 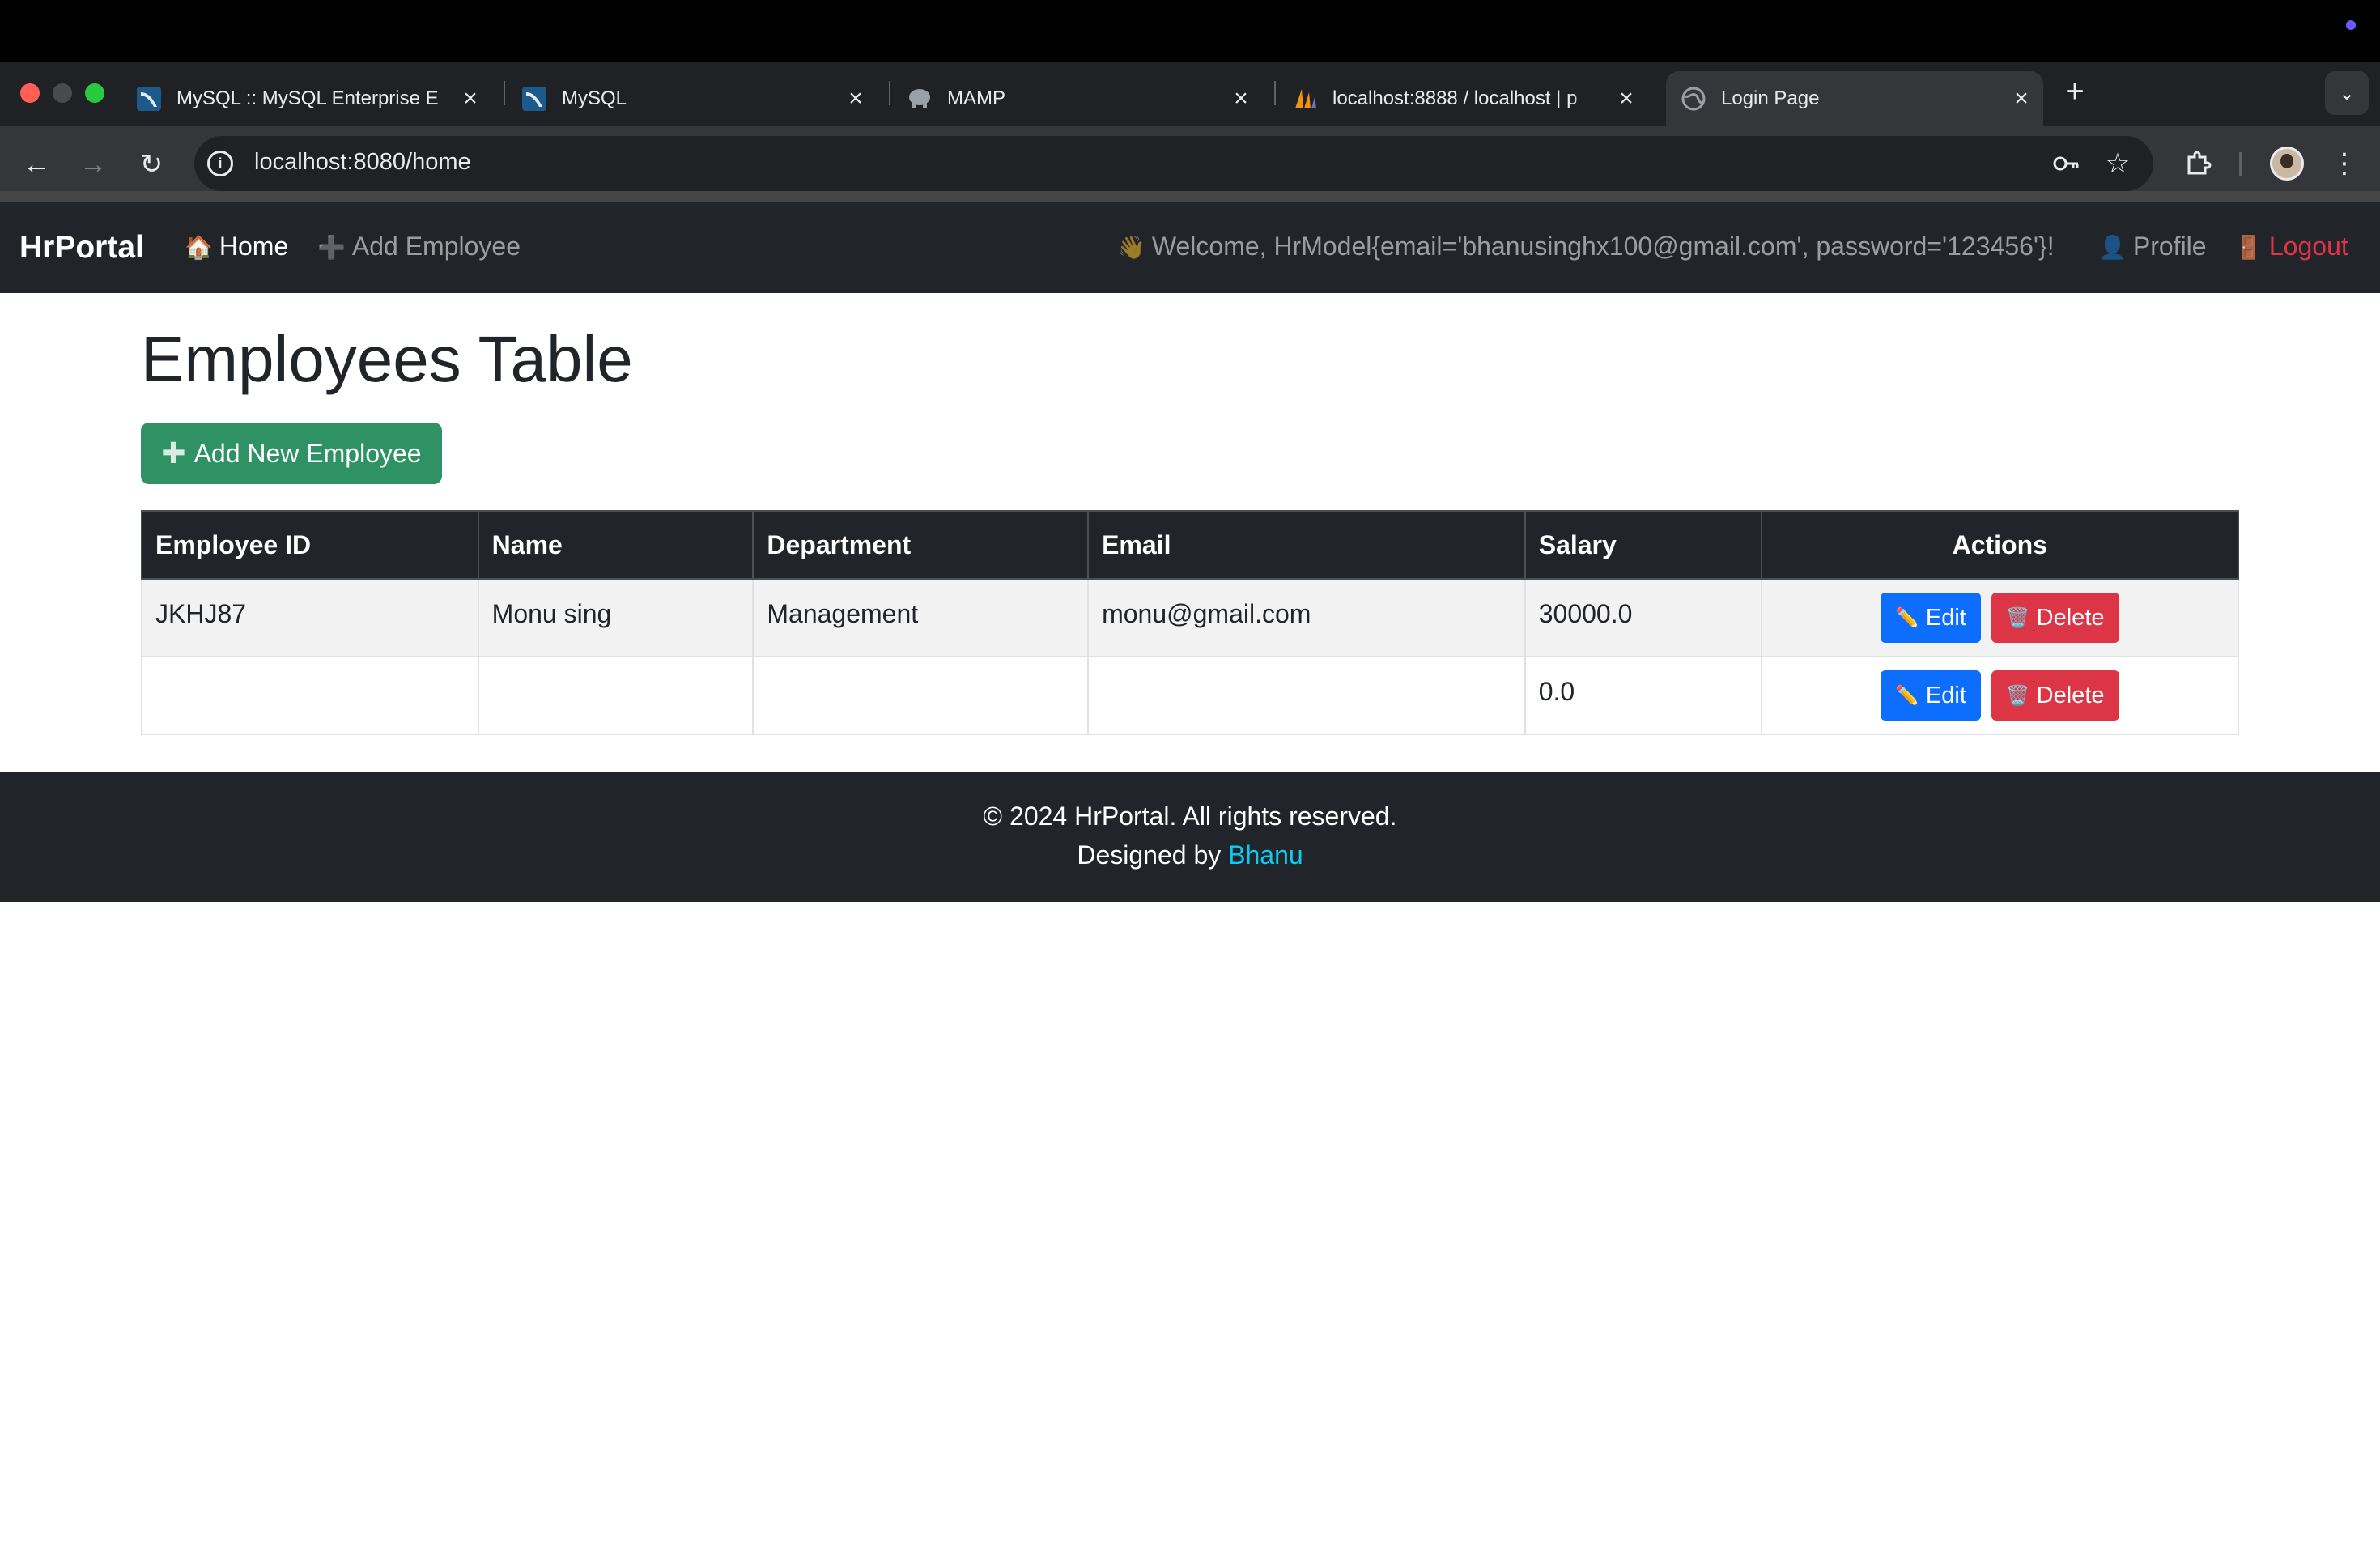 I want to click on cell-department: Management, so click(x=921, y=618).